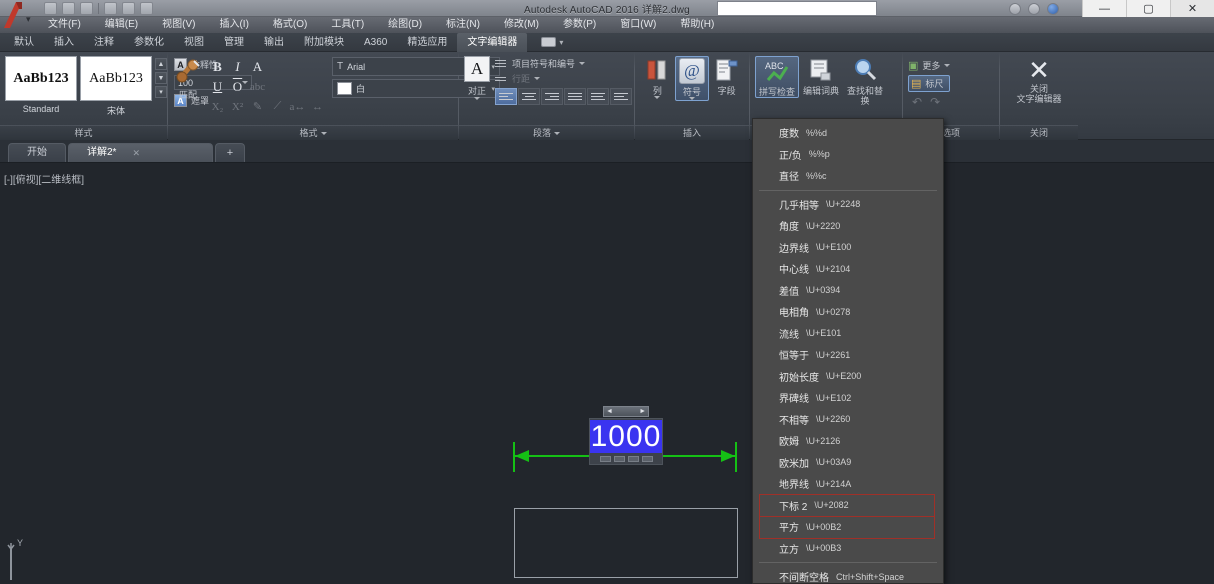 This screenshot has height=584, width=1214. What do you see at coordinates (324, 42) in the screenshot?
I see `tab-addins: 附加模块` at bounding box center [324, 42].